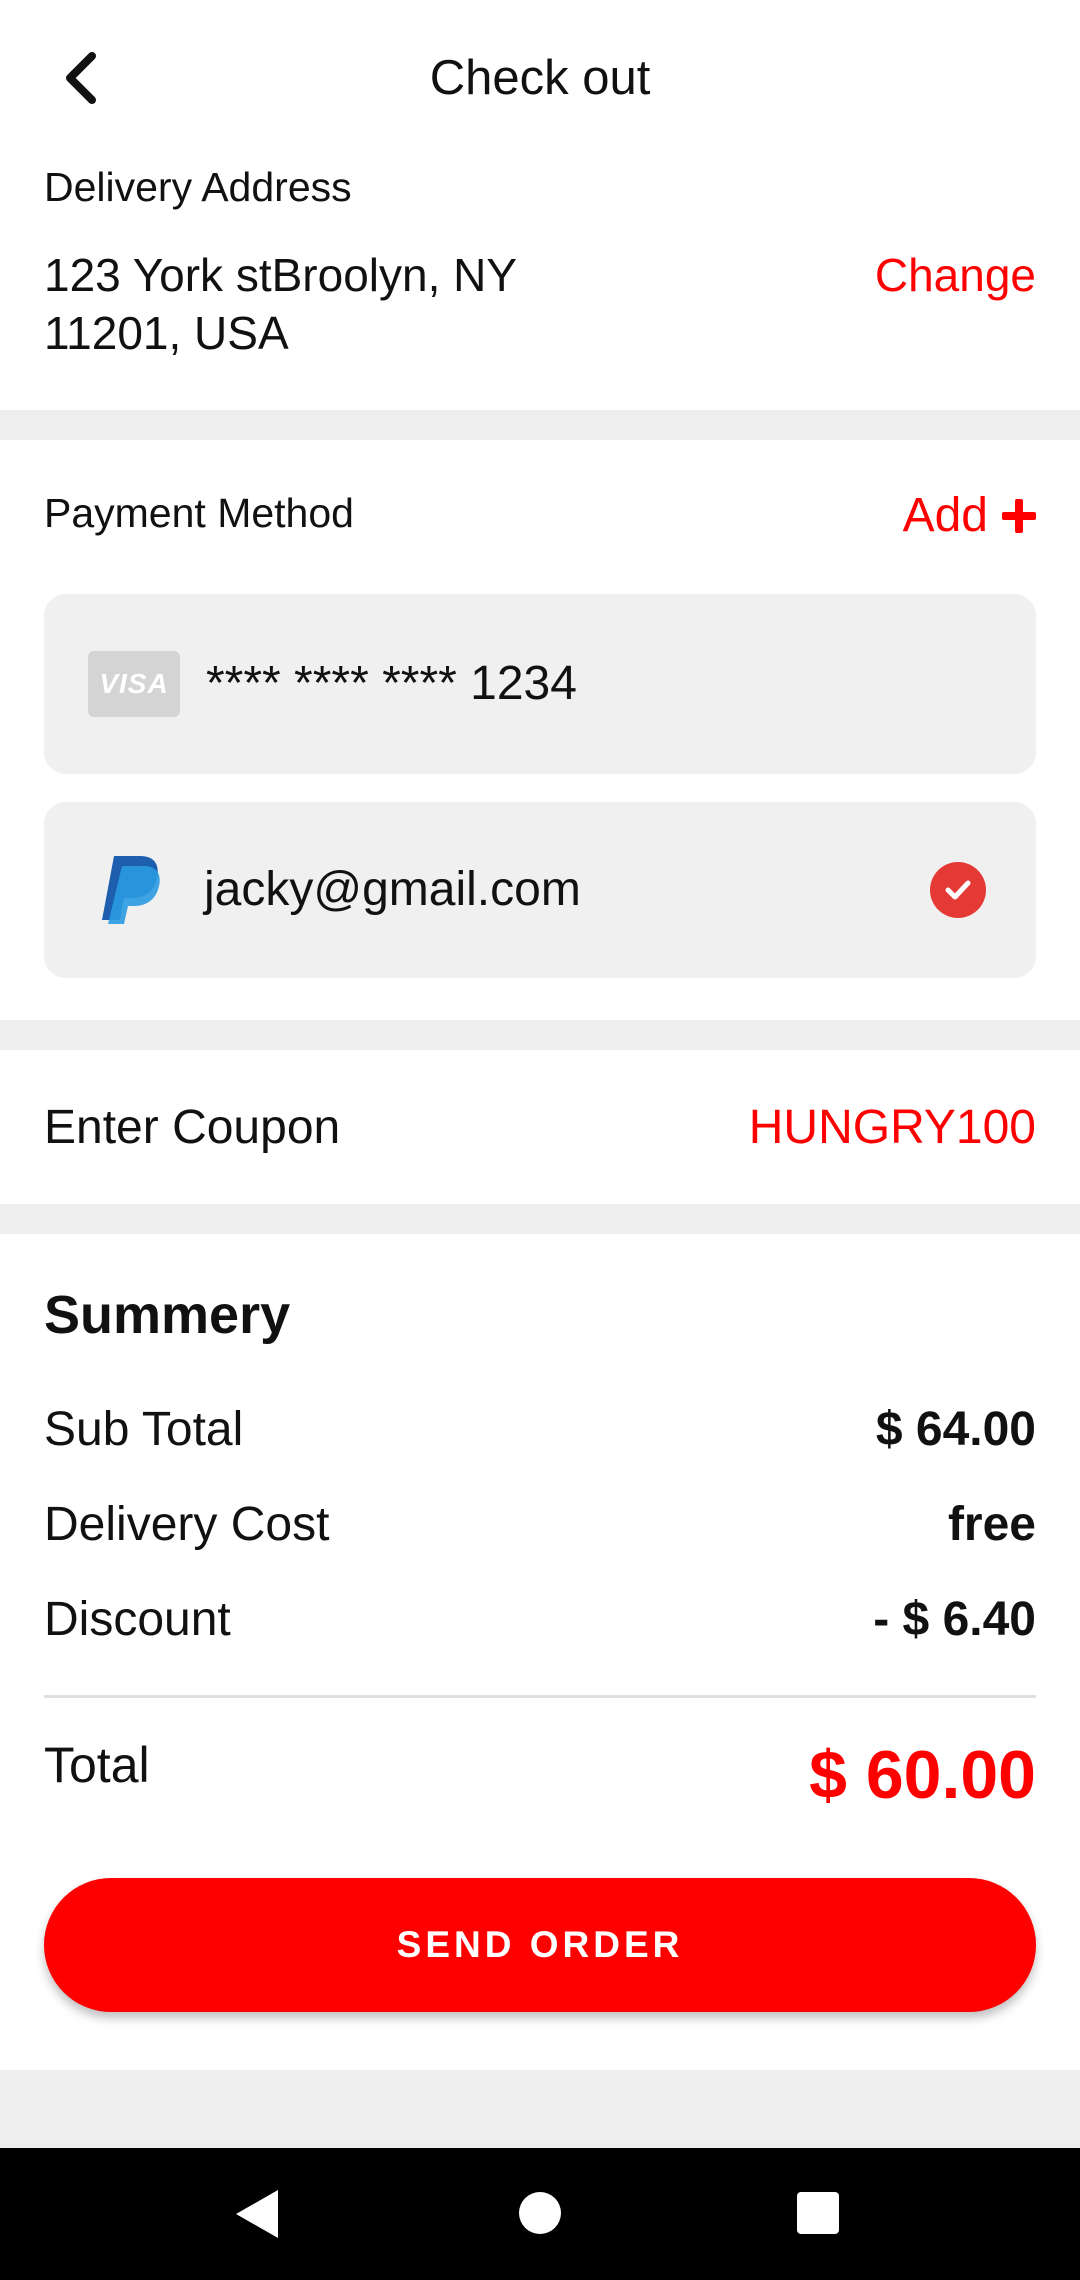 The height and width of the screenshot is (2280, 1080). Describe the element at coordinates (991, 1524) in the screenshot. I see `delivery-cost-value: free` at that location.